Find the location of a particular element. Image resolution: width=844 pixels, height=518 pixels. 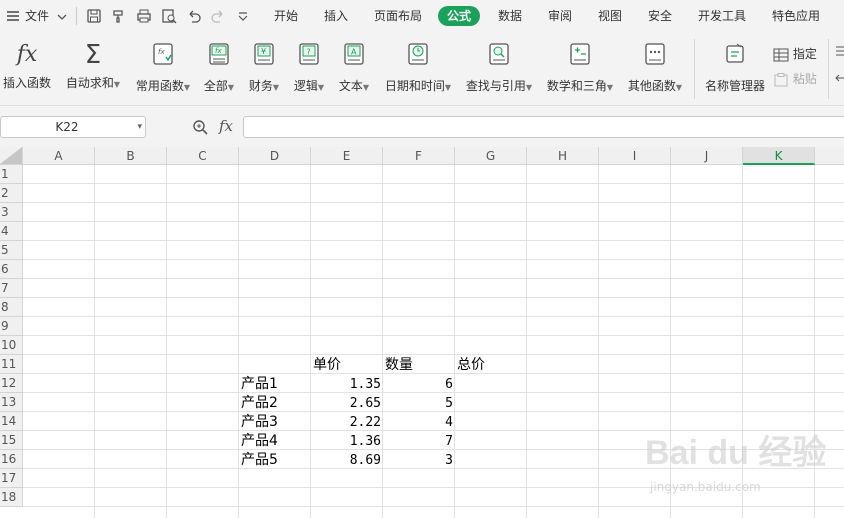

financial-button: ¥ 财务▼ is located at coordinates (264, 66).